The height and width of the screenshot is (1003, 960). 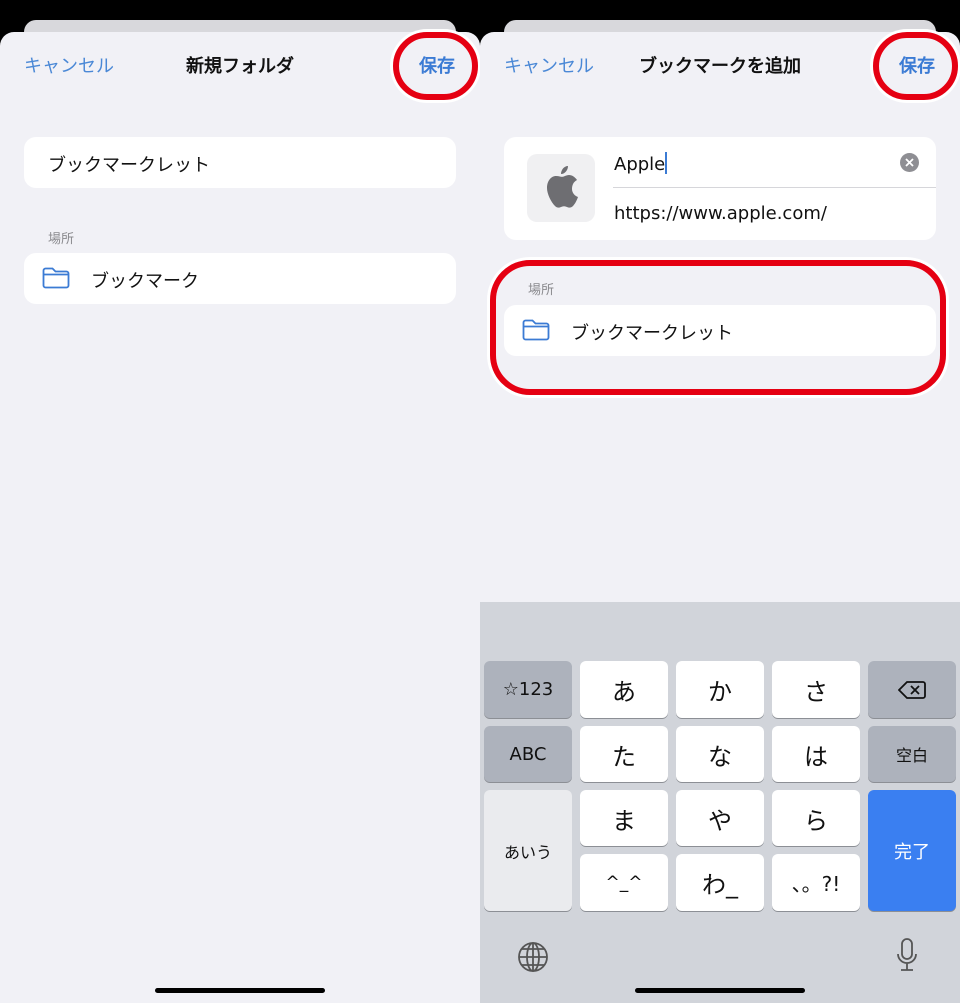 I want to click on key-ya: や, so click(x=720, y=818).